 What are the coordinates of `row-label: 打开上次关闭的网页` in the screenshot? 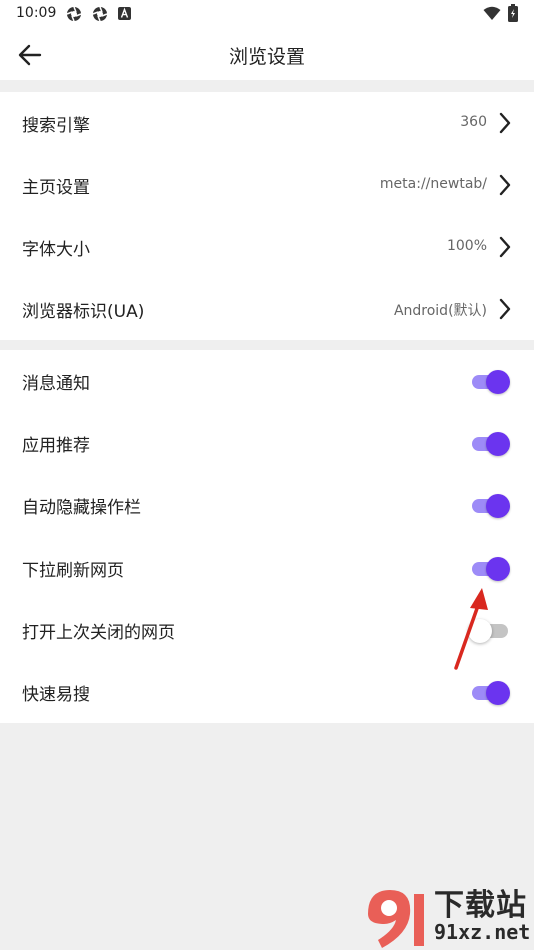 It's located at (98, 633).